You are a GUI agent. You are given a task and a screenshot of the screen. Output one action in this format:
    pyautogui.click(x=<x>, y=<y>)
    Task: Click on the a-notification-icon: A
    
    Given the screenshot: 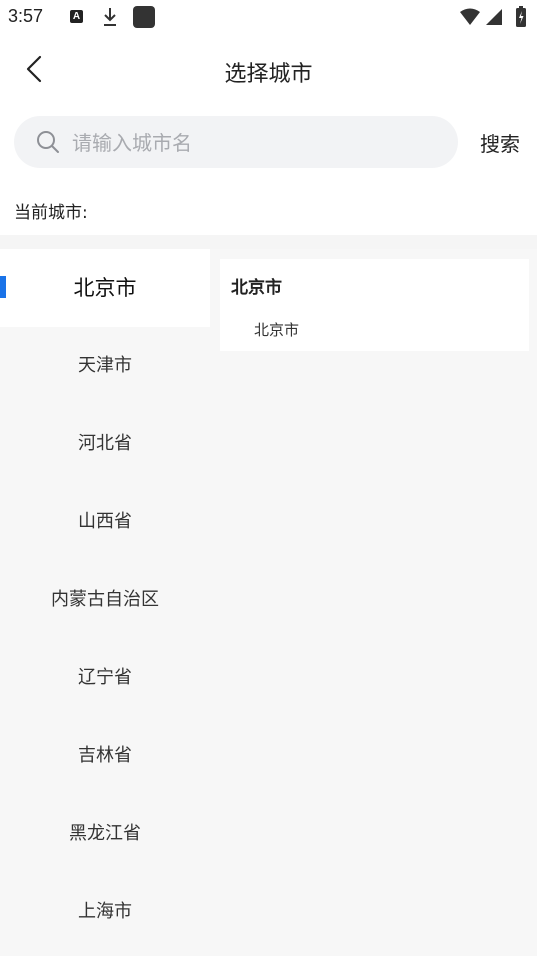 What is the action you would take?
    pyautogui.click(x=76, y=16)
    